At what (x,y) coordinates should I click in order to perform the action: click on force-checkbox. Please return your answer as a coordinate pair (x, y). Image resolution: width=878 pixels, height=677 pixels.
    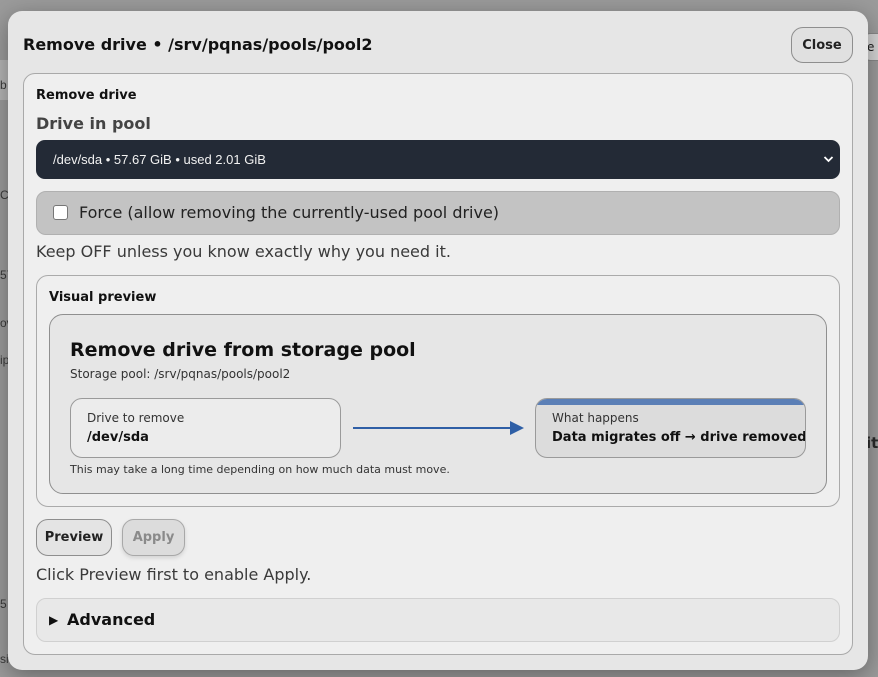
    Looking at the image, I should click on (60, 212).